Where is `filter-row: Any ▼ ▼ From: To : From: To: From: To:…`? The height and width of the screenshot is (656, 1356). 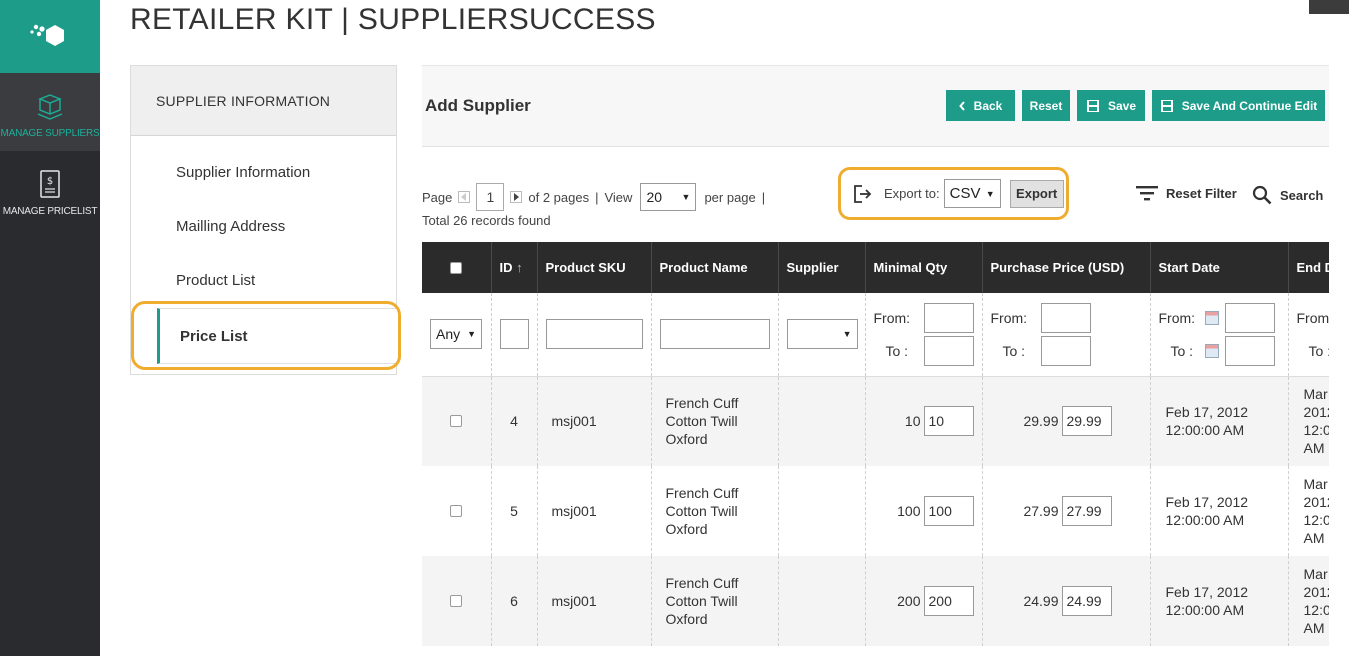 filter-row: Any ▼ ▼ From: To : From: To: From: To:… is located at coordinates (875, 335).